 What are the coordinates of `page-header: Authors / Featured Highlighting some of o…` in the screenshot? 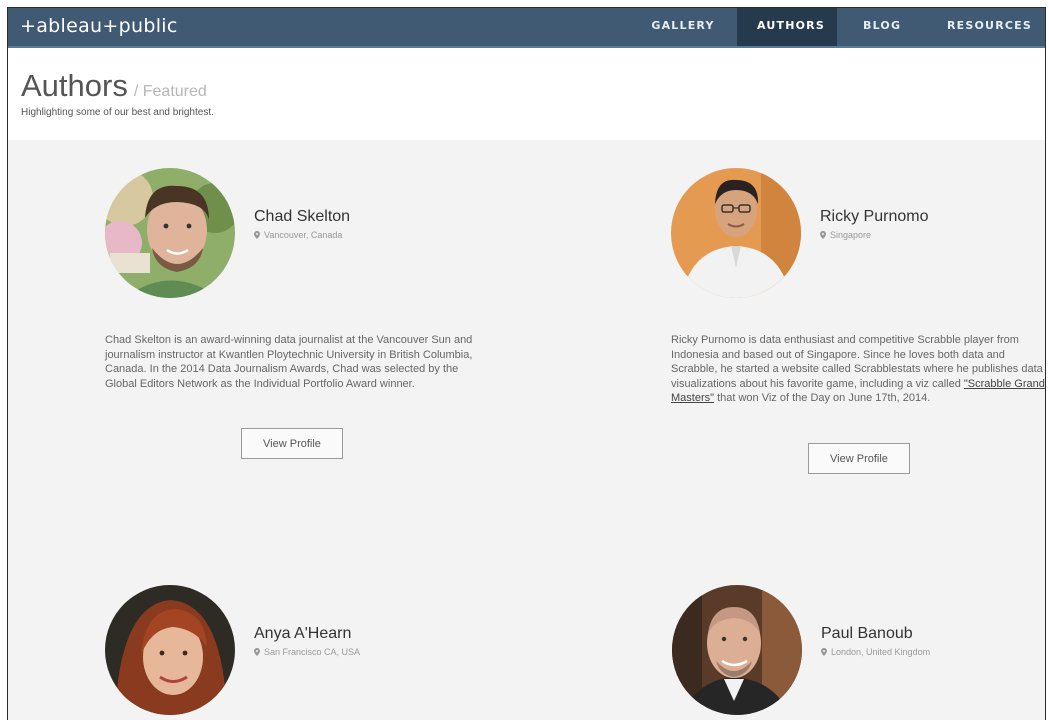 It's located at (526, 94).